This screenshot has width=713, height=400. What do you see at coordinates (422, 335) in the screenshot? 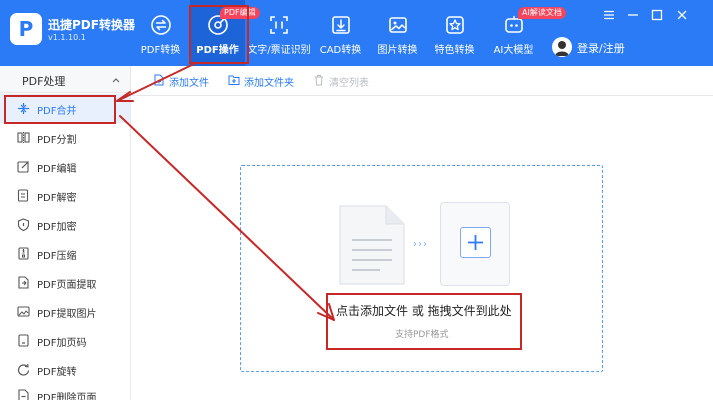
I see `drop-zone-sub-text: 支持PDF格式` at bounding box center [422, 335].